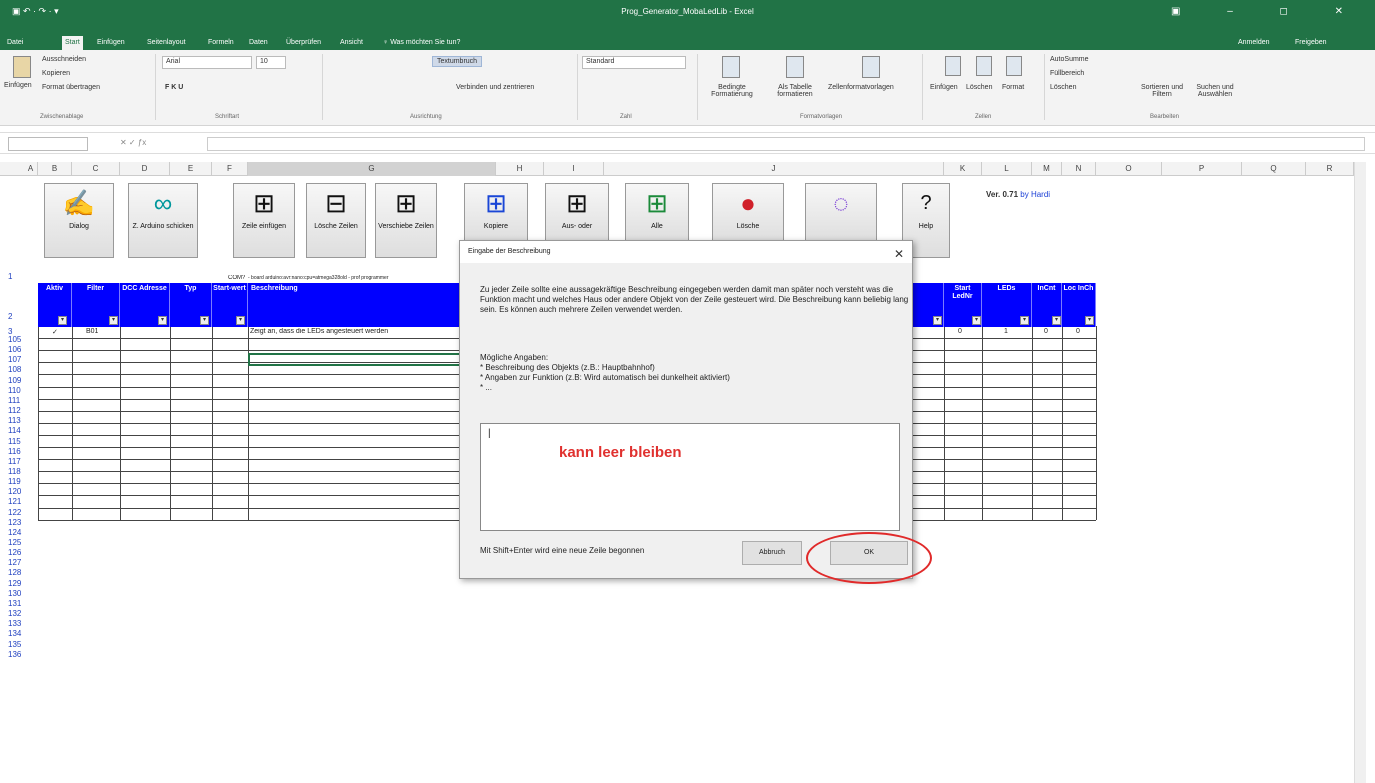 The height and width of the screenshot is (783, 1375). What do you see at coordinates (495, 87) in the screenshot?
I see `merge-center-button: Verbinden und zentrieren` at bounding box center [495, 87].